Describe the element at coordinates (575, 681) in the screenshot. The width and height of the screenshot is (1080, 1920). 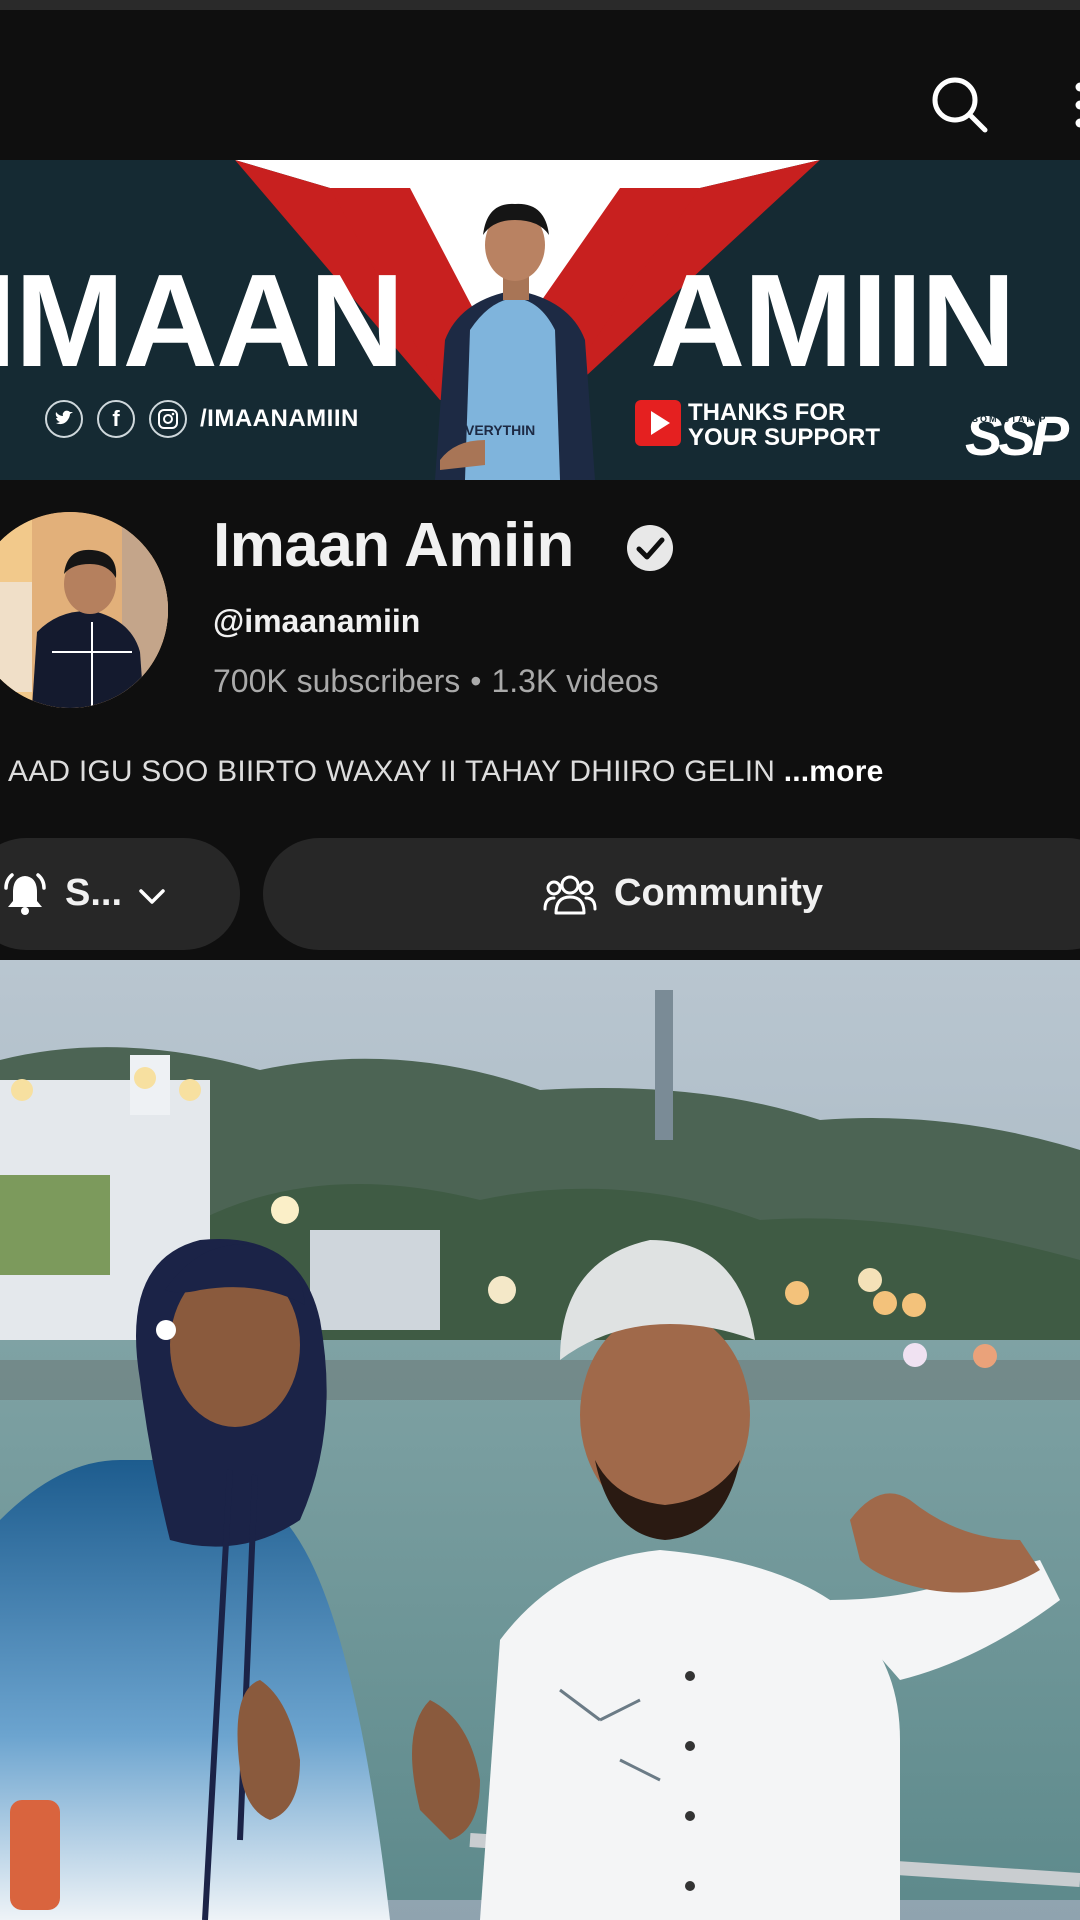
I see `video-count: 1.3K videos` at that location.